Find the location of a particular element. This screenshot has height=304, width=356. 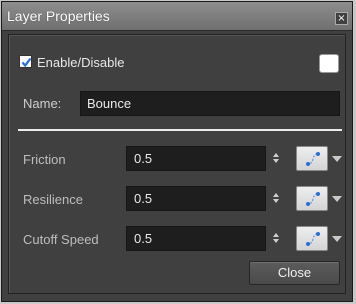

friction-function-button is located at coordinates (312, 158).